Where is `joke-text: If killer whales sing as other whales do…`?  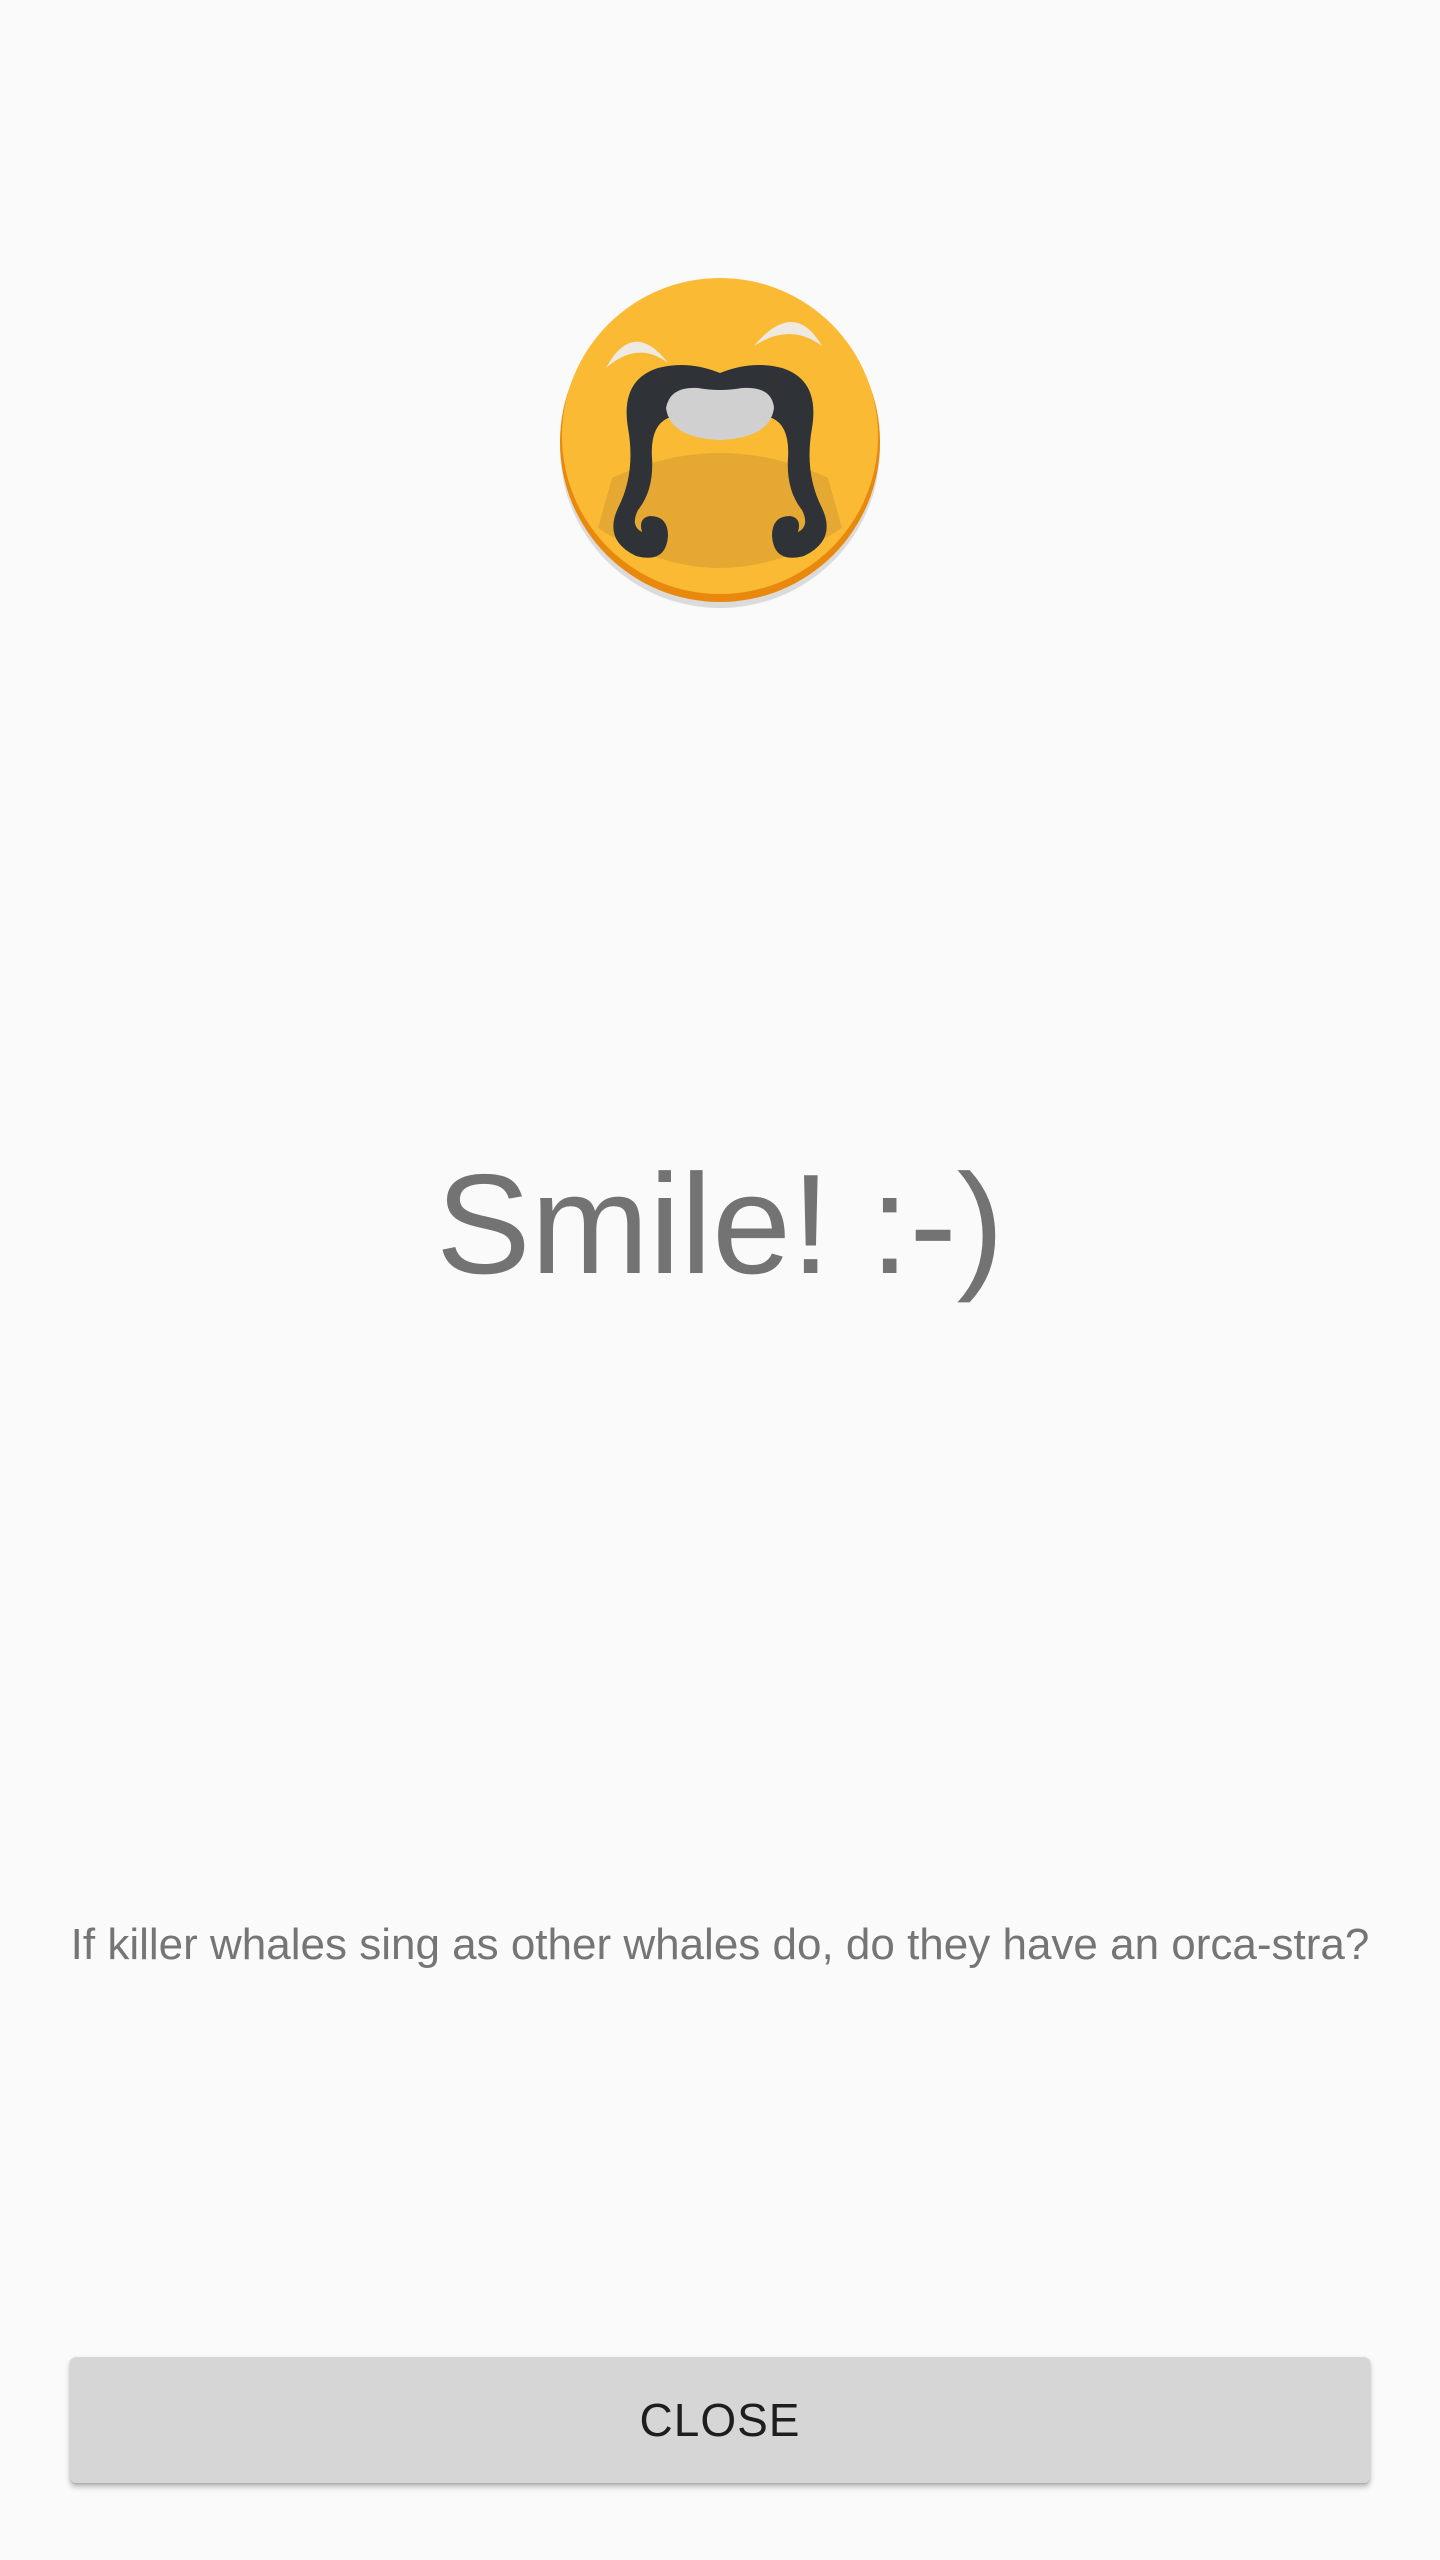
joke-text: If killer whales sing as other whales do… is located at coordinates (720, 1944).